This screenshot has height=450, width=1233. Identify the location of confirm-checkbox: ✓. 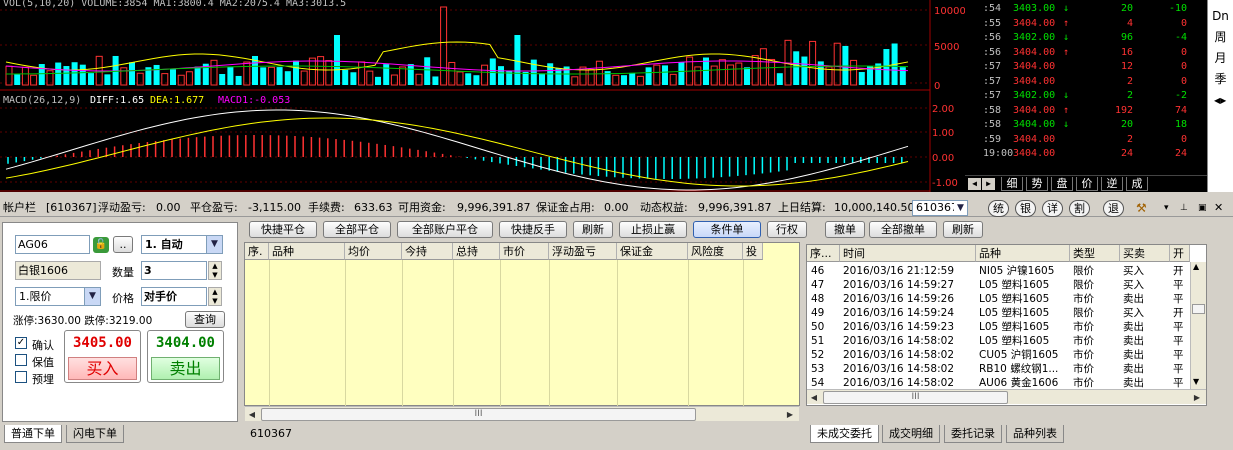
(21, 343).